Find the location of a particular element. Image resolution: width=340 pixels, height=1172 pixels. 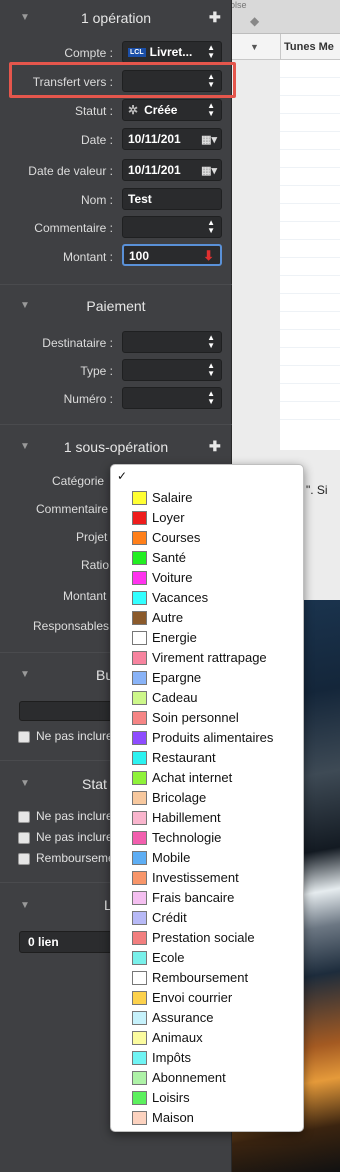

updown-icon: ▲ ▼ is located at coordinates (211, 341).